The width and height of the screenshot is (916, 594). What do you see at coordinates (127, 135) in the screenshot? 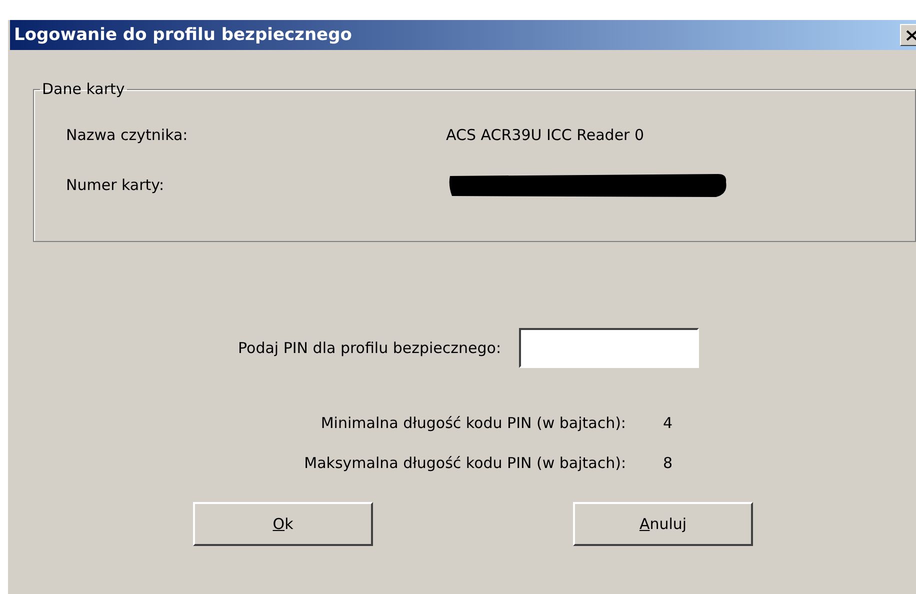
I see `field-label: Nazwa czytnika:` at bounding box center [127, 135].